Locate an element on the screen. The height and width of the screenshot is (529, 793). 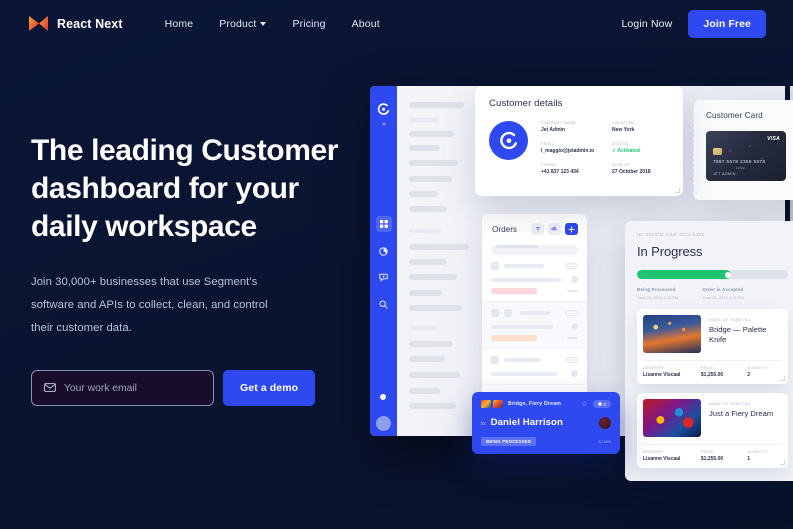
brand-logo-link: React Next is located at coordinates (75, 23).